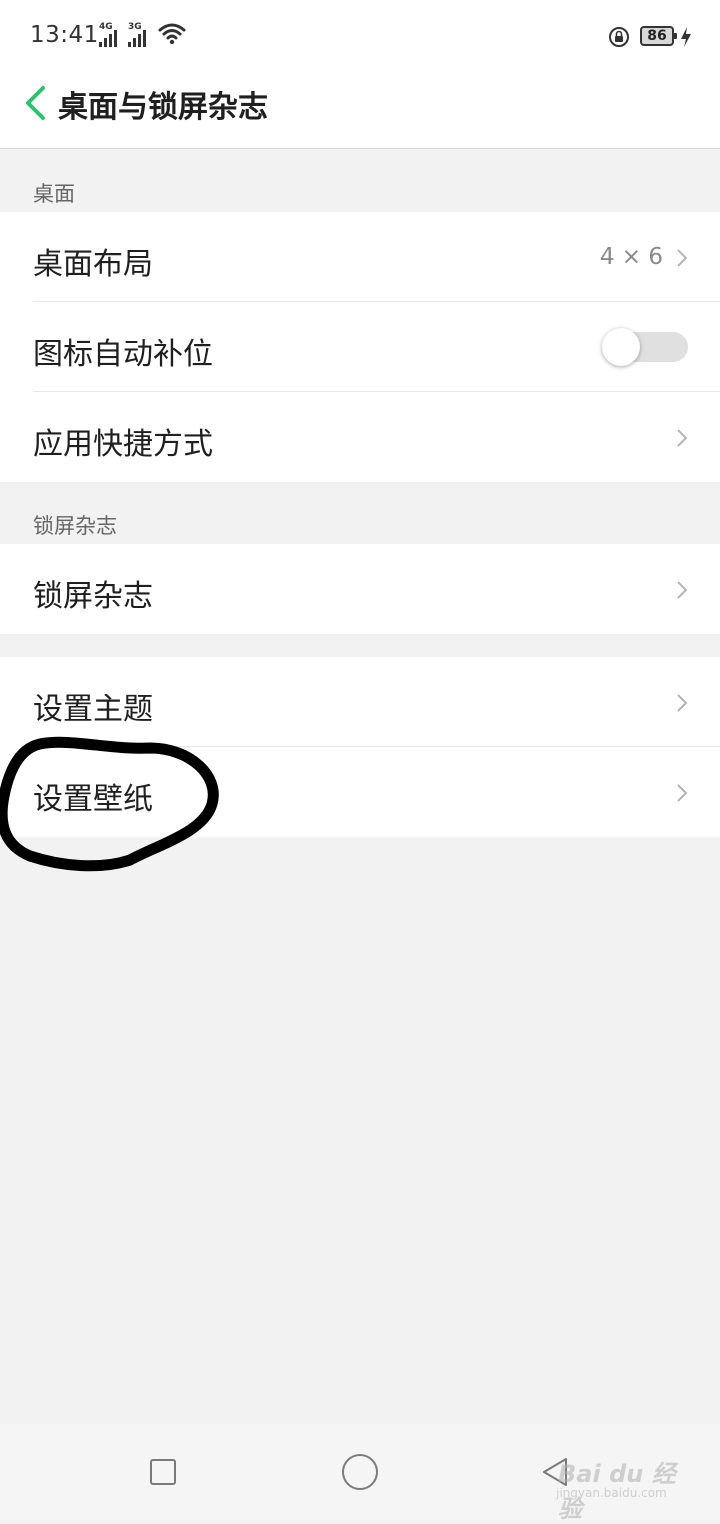 Image resolution: width=720 pixels, height=1524 pixels. I want to click on charging-icon, so click(686, 37).